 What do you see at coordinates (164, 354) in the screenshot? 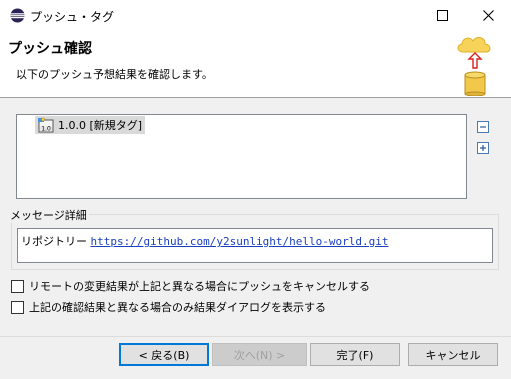
I see `back-button: < 戻る(B)` at bounding box center [164, 354].